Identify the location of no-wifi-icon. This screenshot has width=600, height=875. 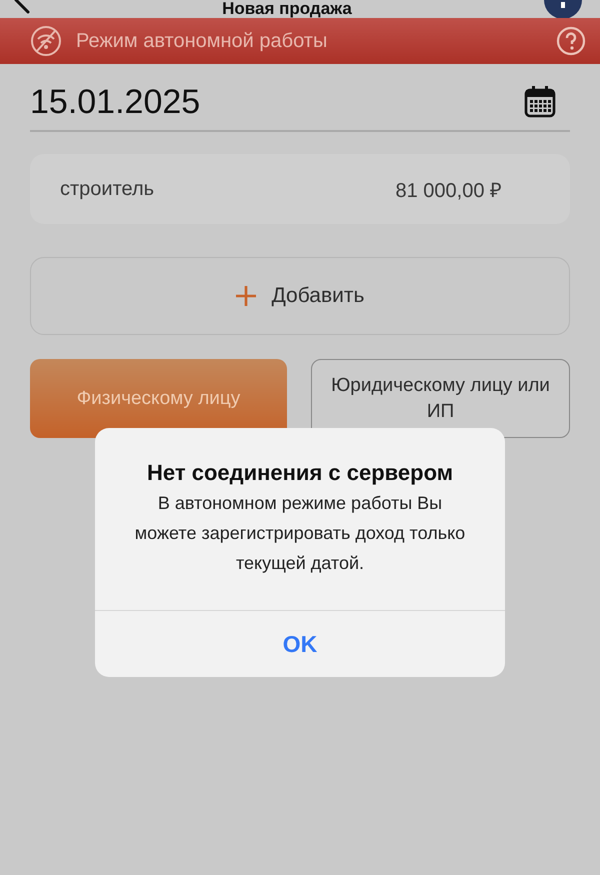
(46, 41).